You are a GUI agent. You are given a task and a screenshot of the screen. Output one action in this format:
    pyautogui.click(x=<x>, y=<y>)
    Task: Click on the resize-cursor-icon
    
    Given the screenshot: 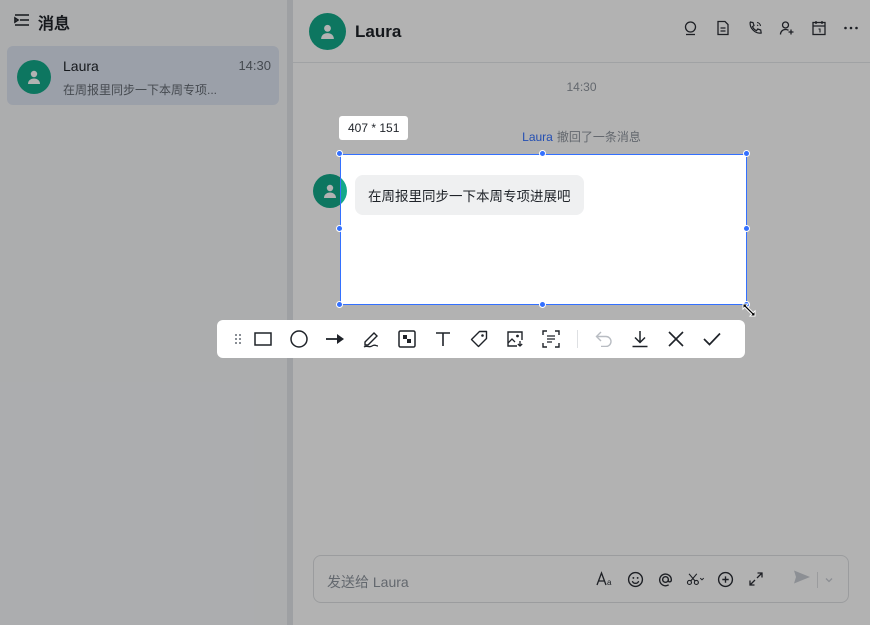 What is the action you would take?
    pyautogui.click(x=749, y=310)
    